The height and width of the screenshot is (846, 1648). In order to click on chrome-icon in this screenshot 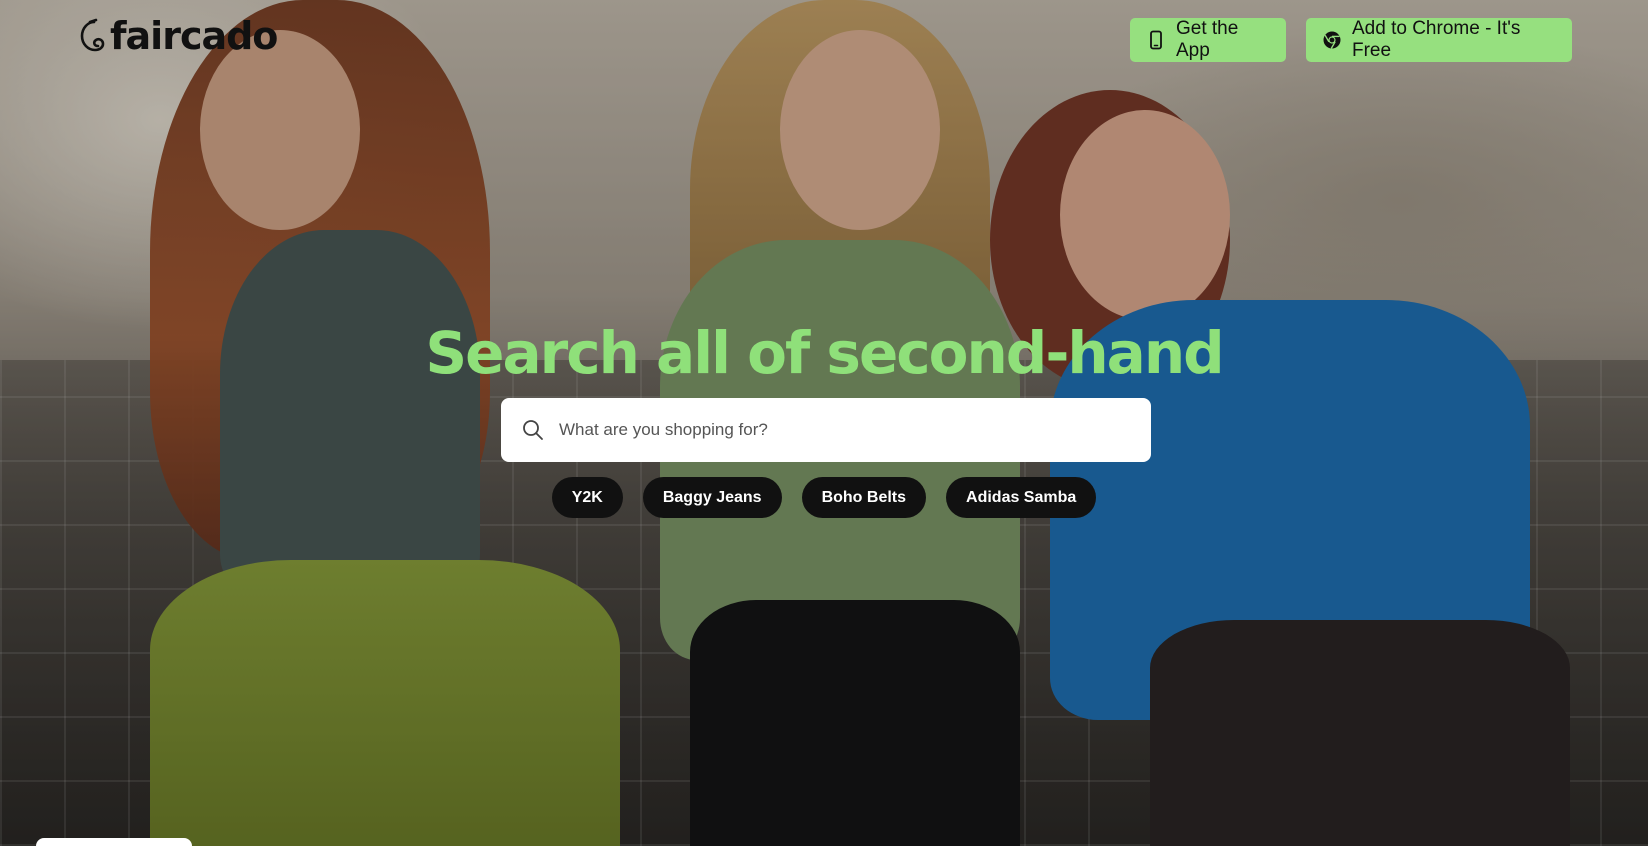, I will do `click(1332, 40)`.